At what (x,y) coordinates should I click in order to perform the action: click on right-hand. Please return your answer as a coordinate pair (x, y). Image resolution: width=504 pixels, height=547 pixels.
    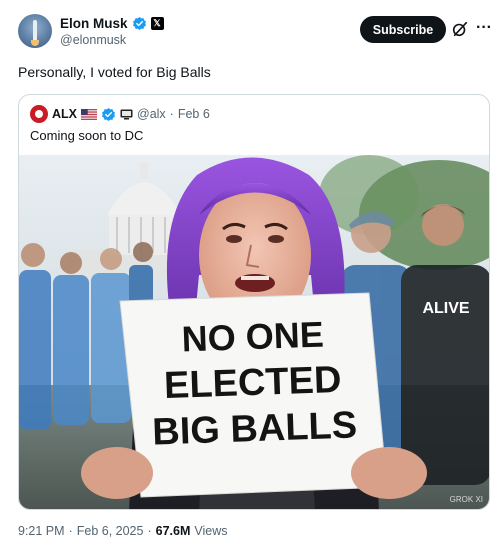
    Looking at the image, I should click on (389, 473).